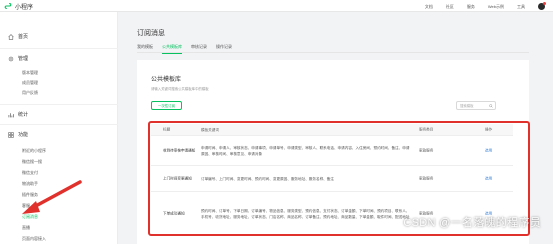 The image size is (553, 244). Describe the element at coordinates (151, 33) in the screenshot. I see `page-title: 订阅消息` at that location.